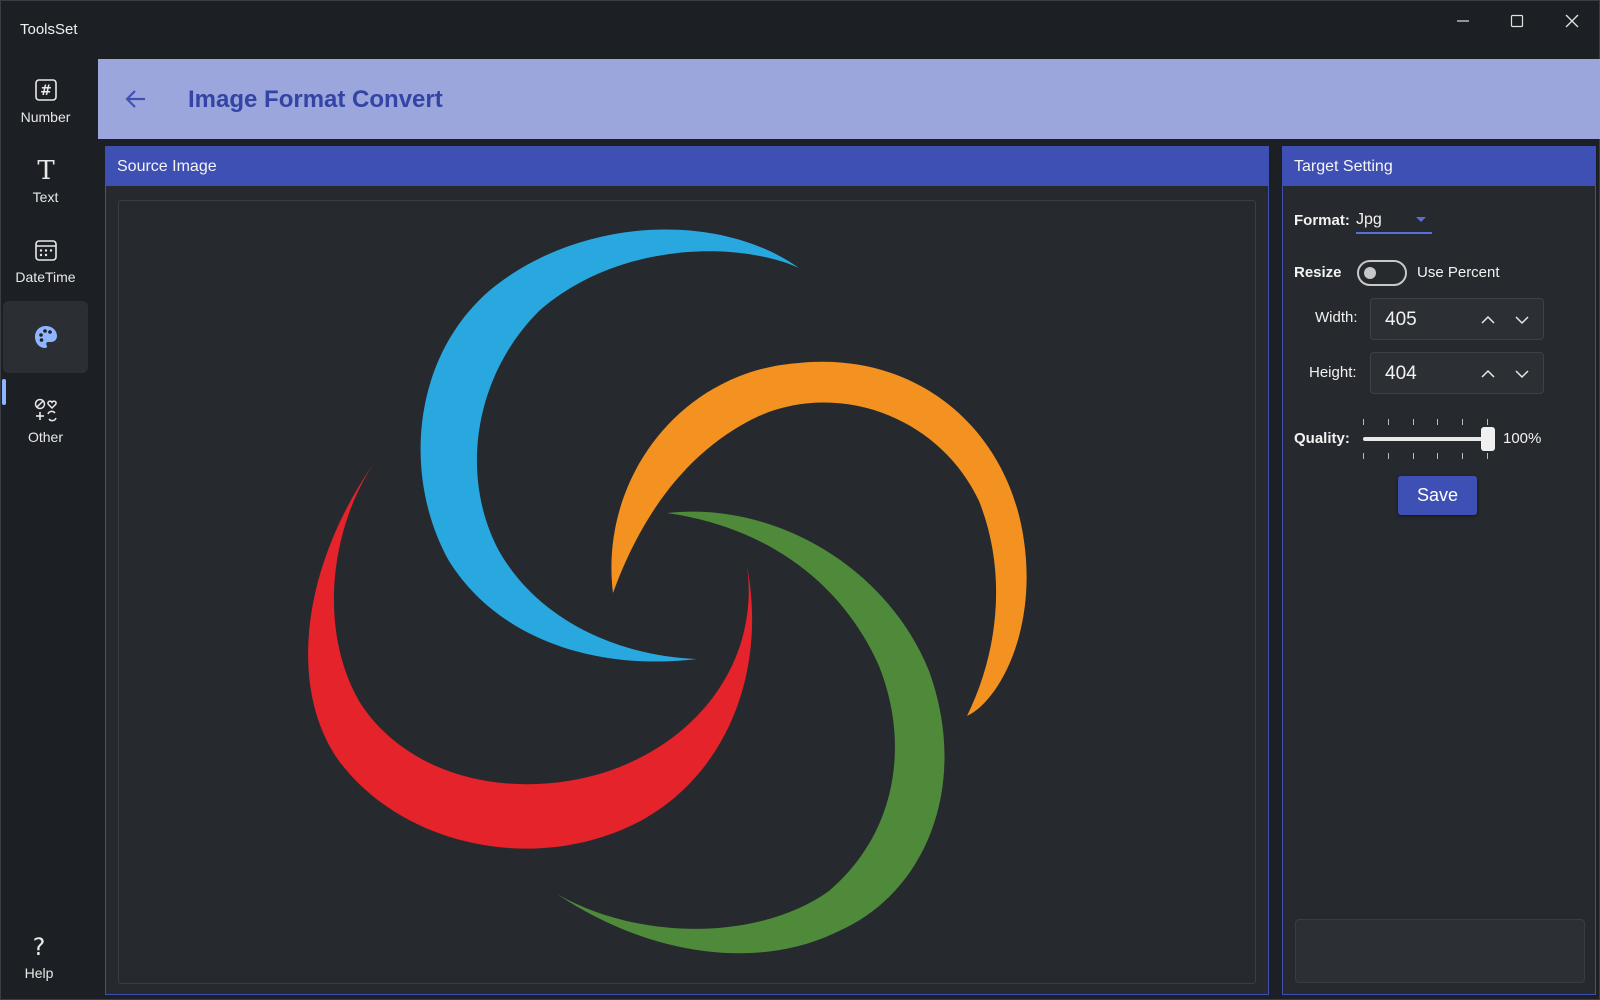  I want to click on height-value: 404, so click(1401, 373).